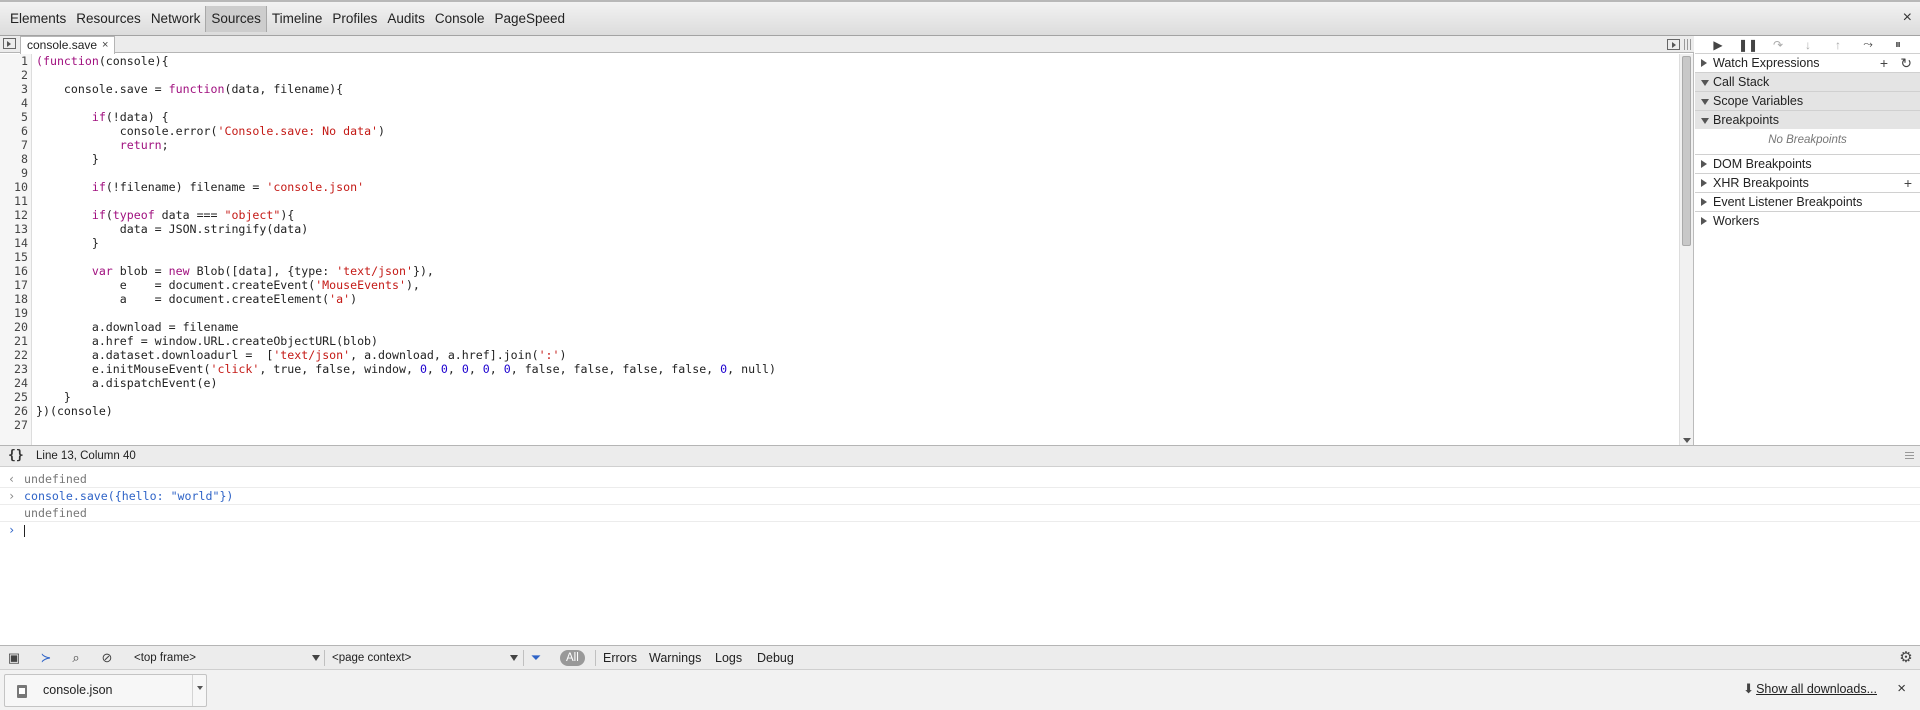  What do you see at coordinates (287, 215) in the screenshot?
I see `code-token: ){` at bounding box center [287, 215].